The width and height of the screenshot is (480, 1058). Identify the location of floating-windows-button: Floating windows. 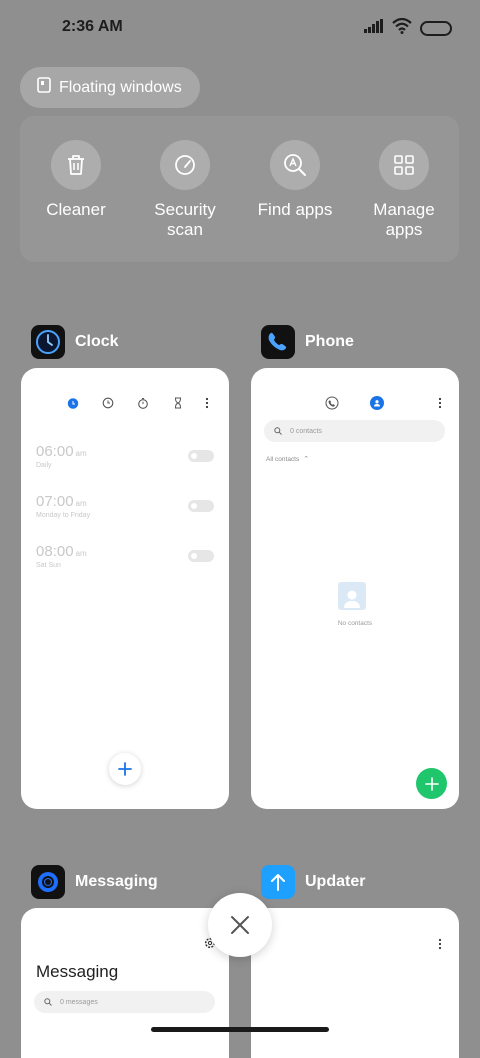
(110, 87).